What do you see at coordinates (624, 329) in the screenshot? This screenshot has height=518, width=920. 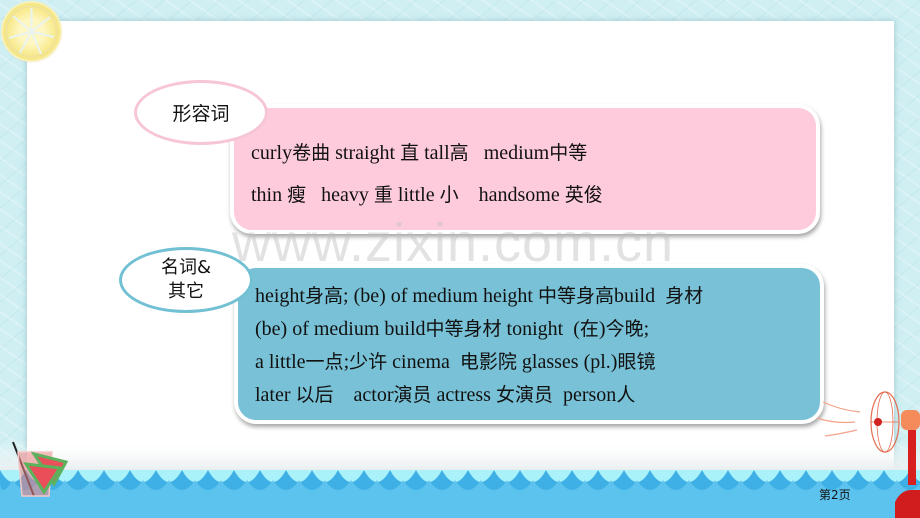 I see `vocab-chinese-text: 今晚` at bounding box center [624, 329].